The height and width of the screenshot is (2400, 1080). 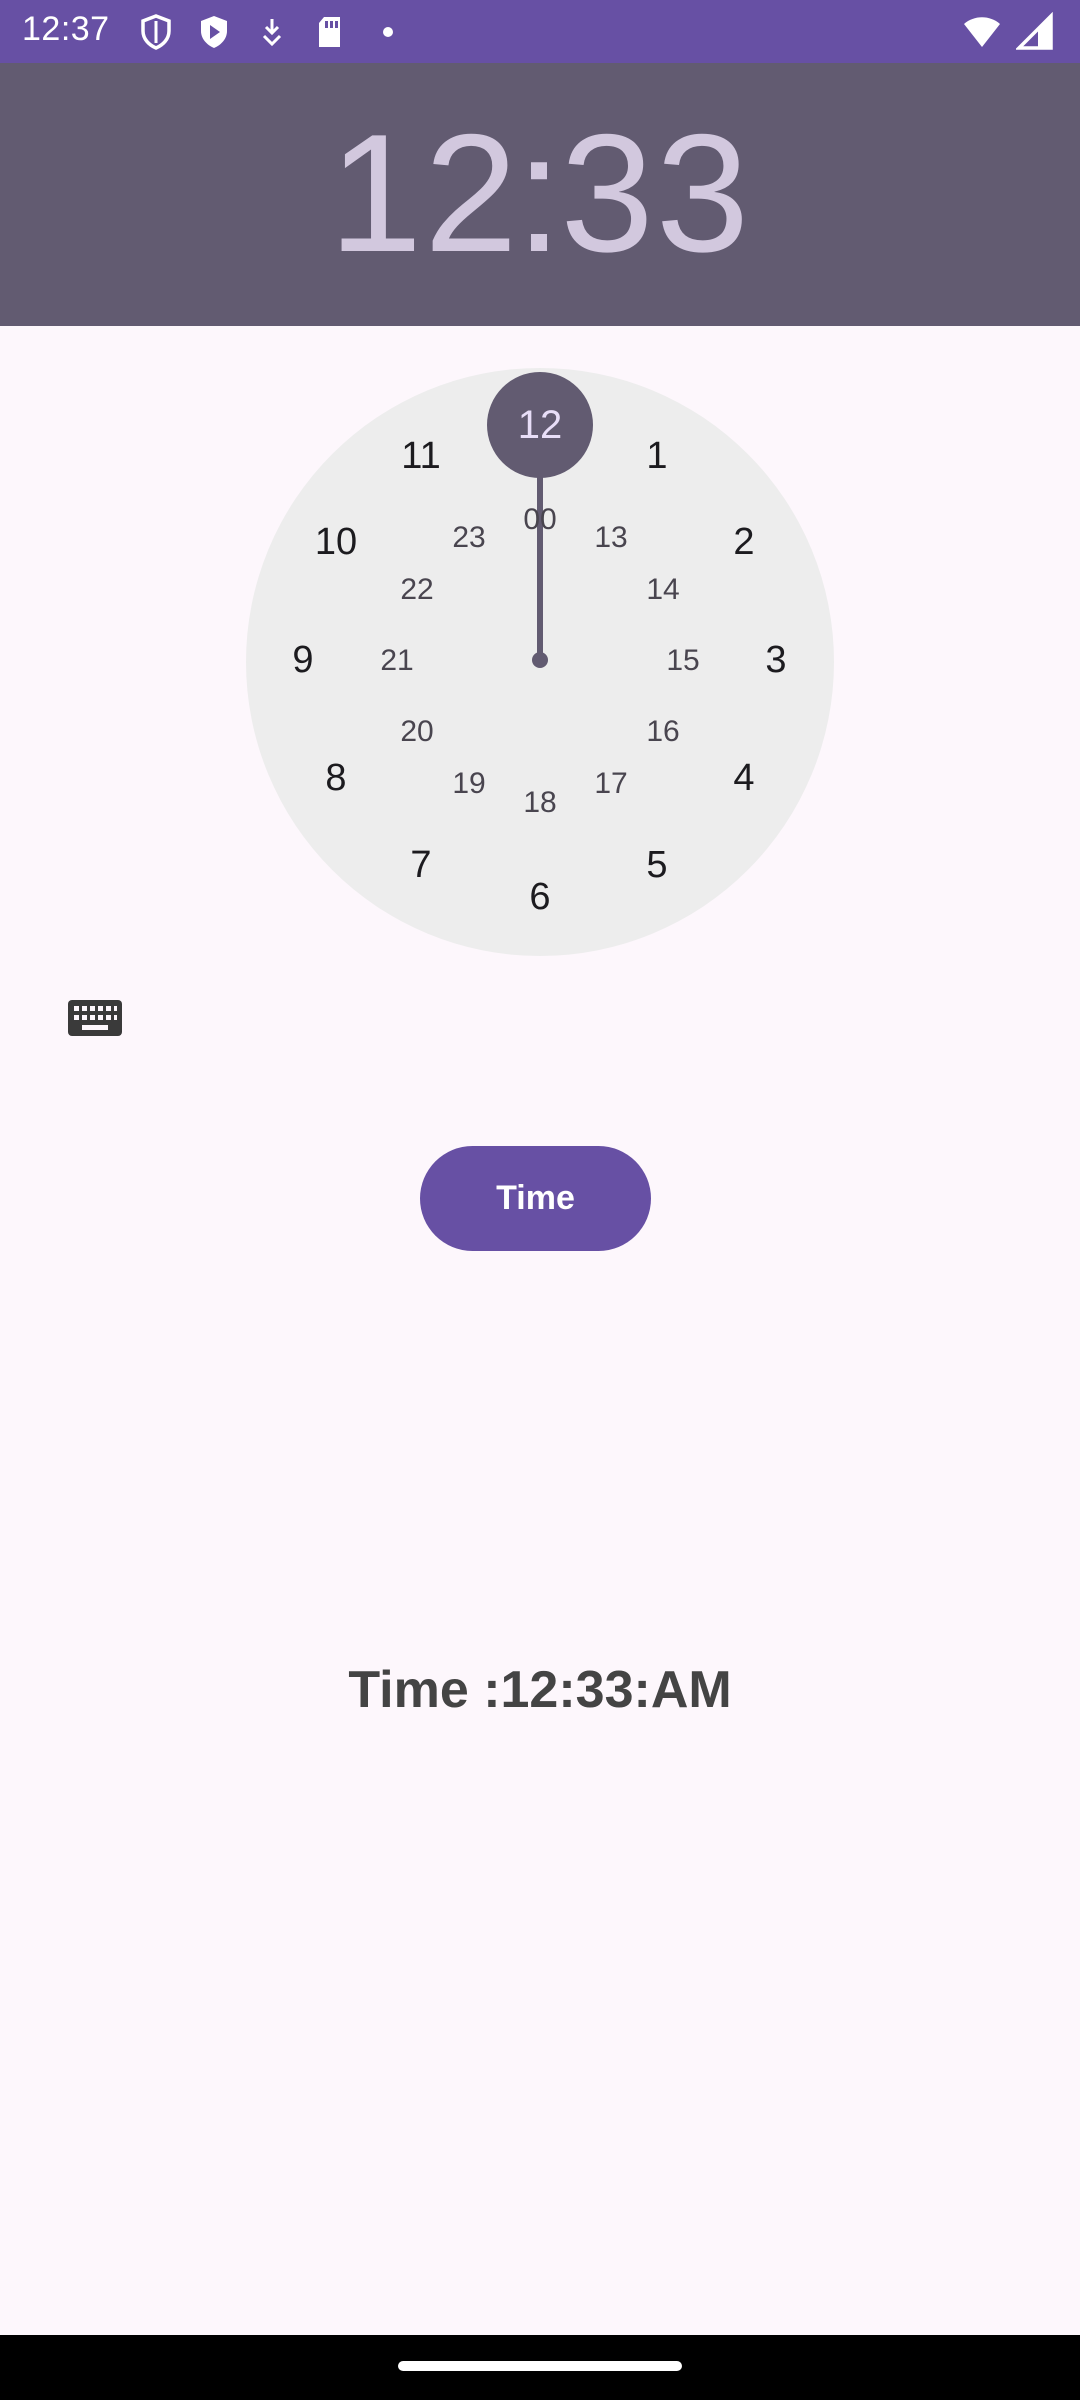 I want to click on download-icon, so click(x=272, y=32).